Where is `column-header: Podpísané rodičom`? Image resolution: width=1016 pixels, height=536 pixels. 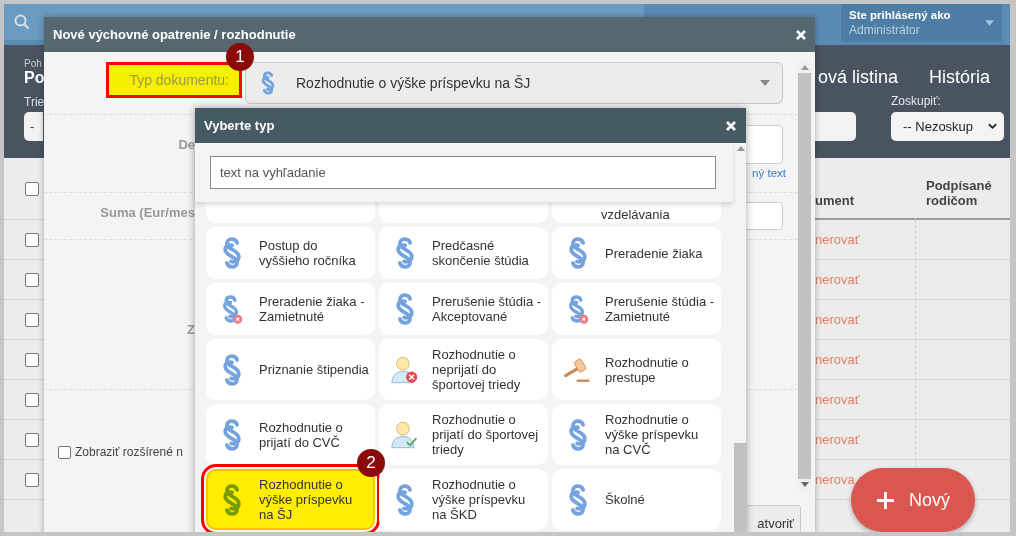 column-header: Podpísané rodičom is located at coordinates (962, 189).